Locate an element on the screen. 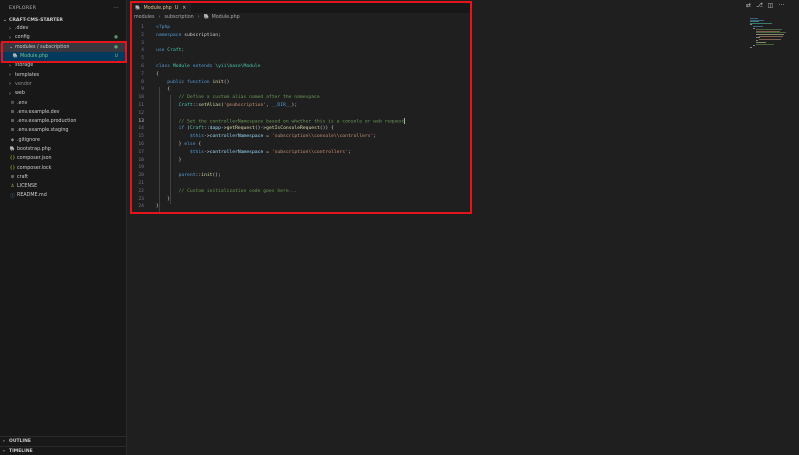 This screenshot has height=455, width=799. code-token: use is located at coordinates (162, 51).